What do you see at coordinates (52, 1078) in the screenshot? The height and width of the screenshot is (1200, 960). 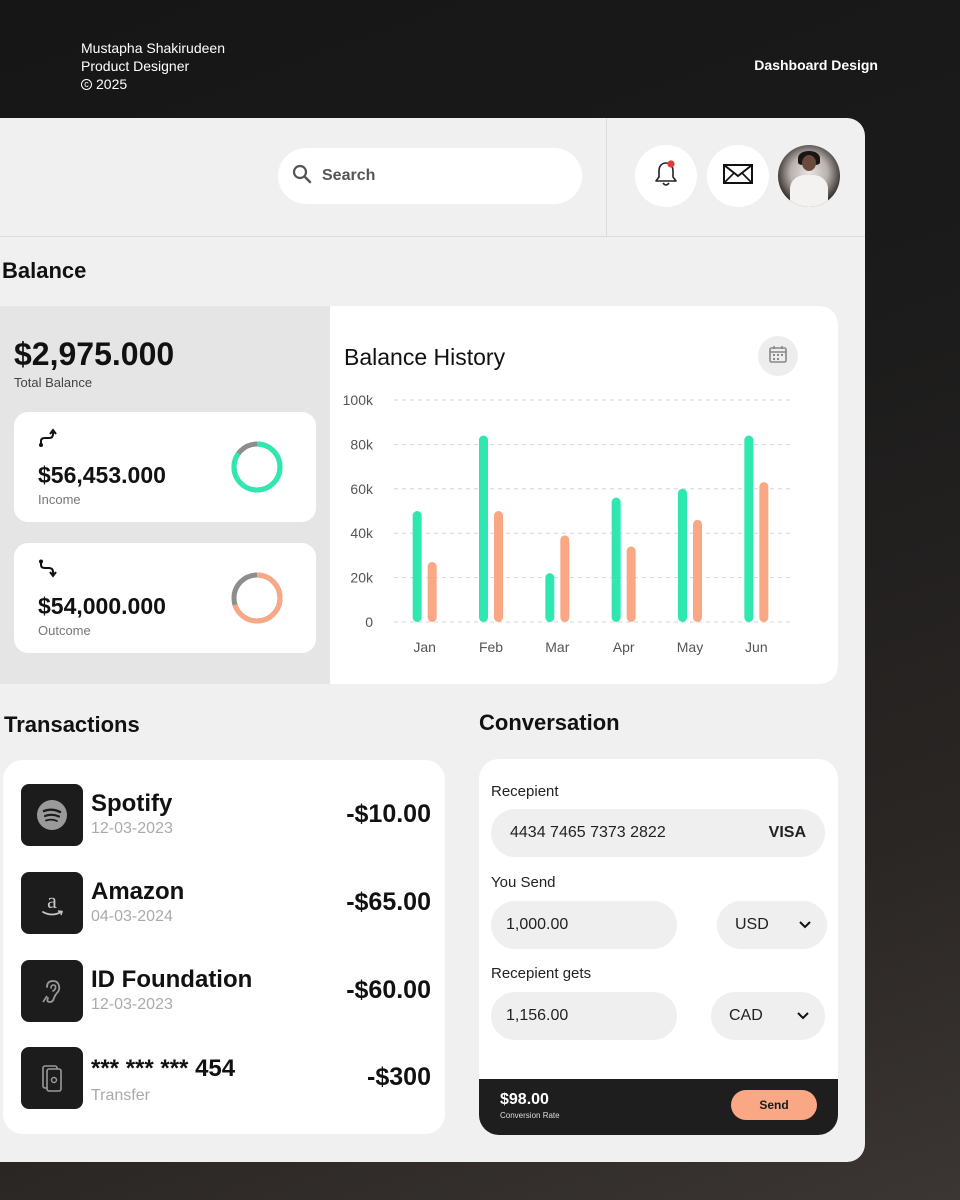 I see `transfer-icon` at bounding box center [52, 1078].